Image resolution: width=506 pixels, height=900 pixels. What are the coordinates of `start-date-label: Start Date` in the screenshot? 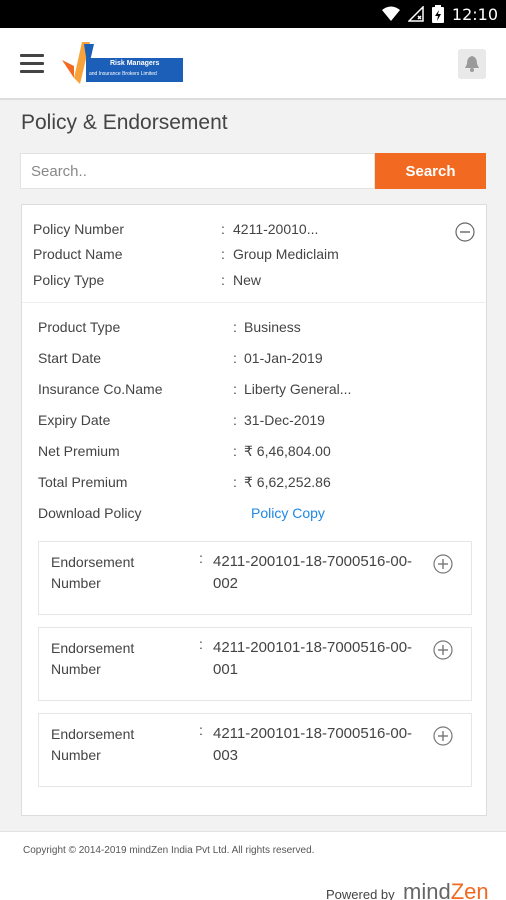 It's located at (70, 358).